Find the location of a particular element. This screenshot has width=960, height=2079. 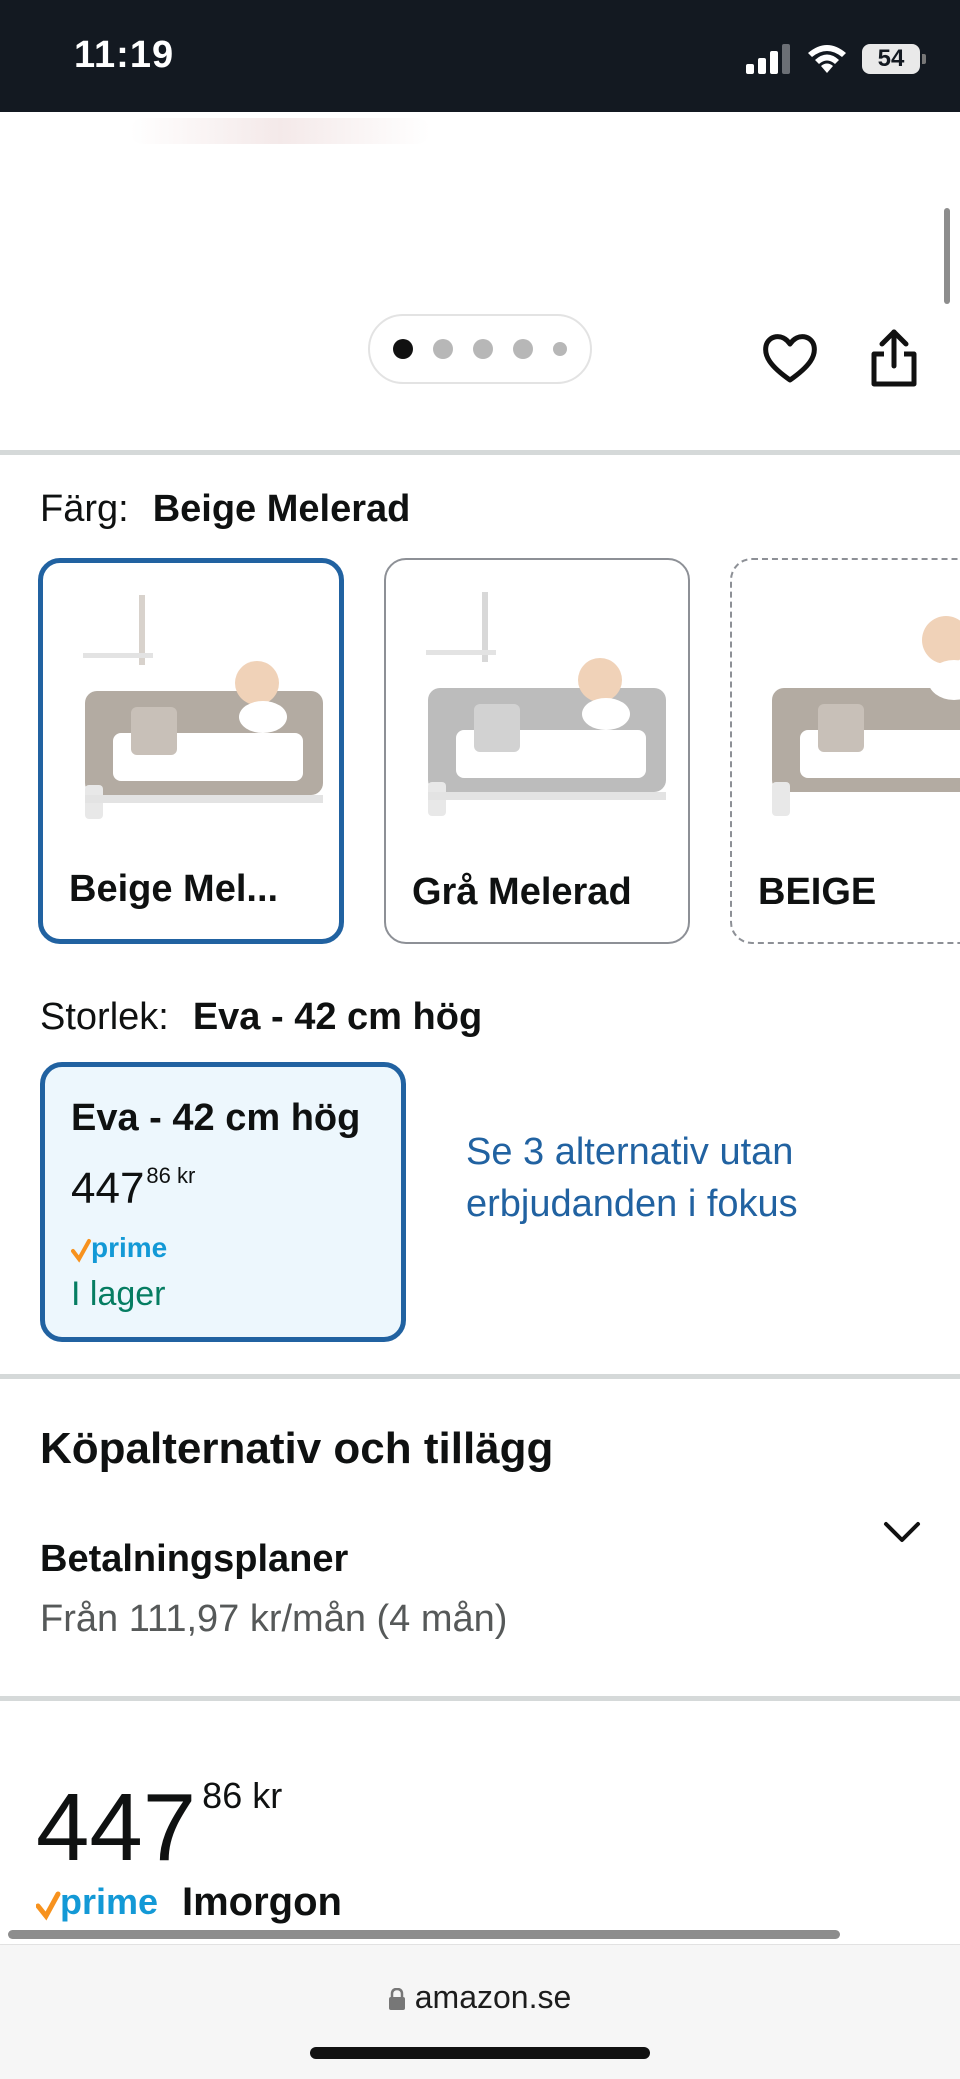

stock-status: I lager is located at coordinates (118, 1294).